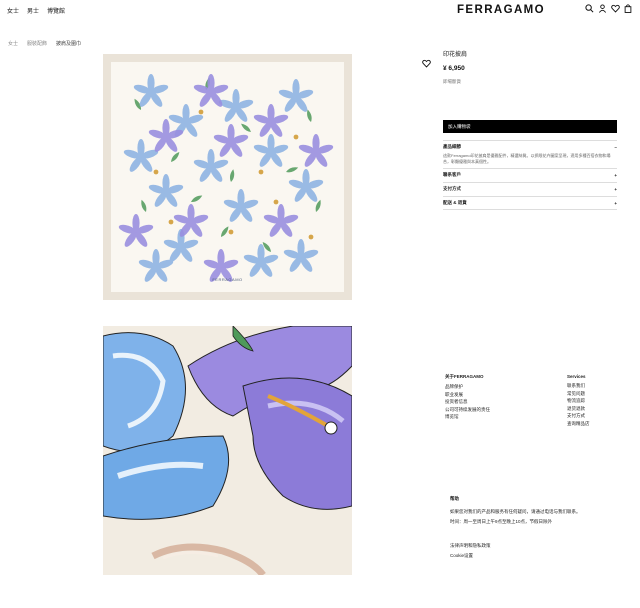 The height and width of the screenshot is (608, 640). I want to click on footer-link: 查询精品店, so click(578, 424).